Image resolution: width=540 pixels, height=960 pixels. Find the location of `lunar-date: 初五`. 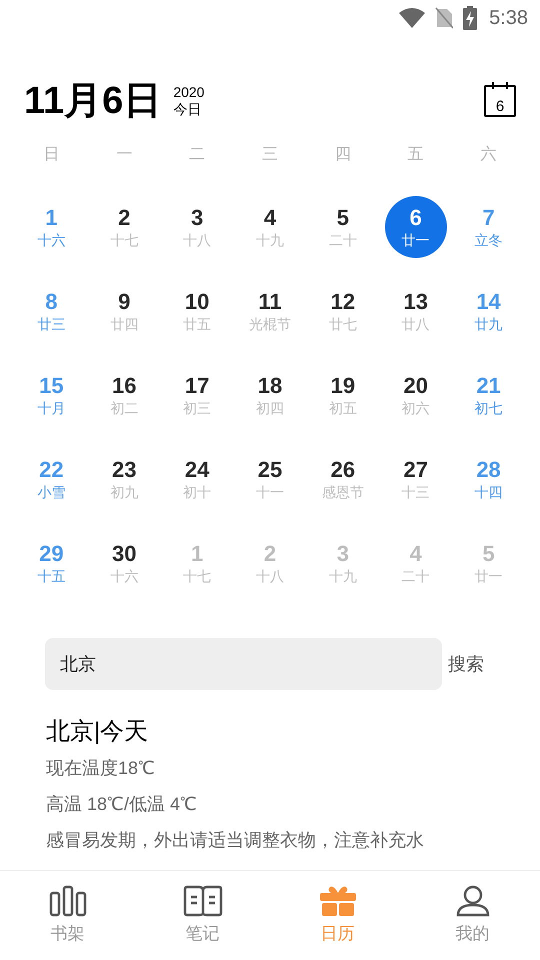

lunar-date: 初五 is located at coordinates (342, 408).